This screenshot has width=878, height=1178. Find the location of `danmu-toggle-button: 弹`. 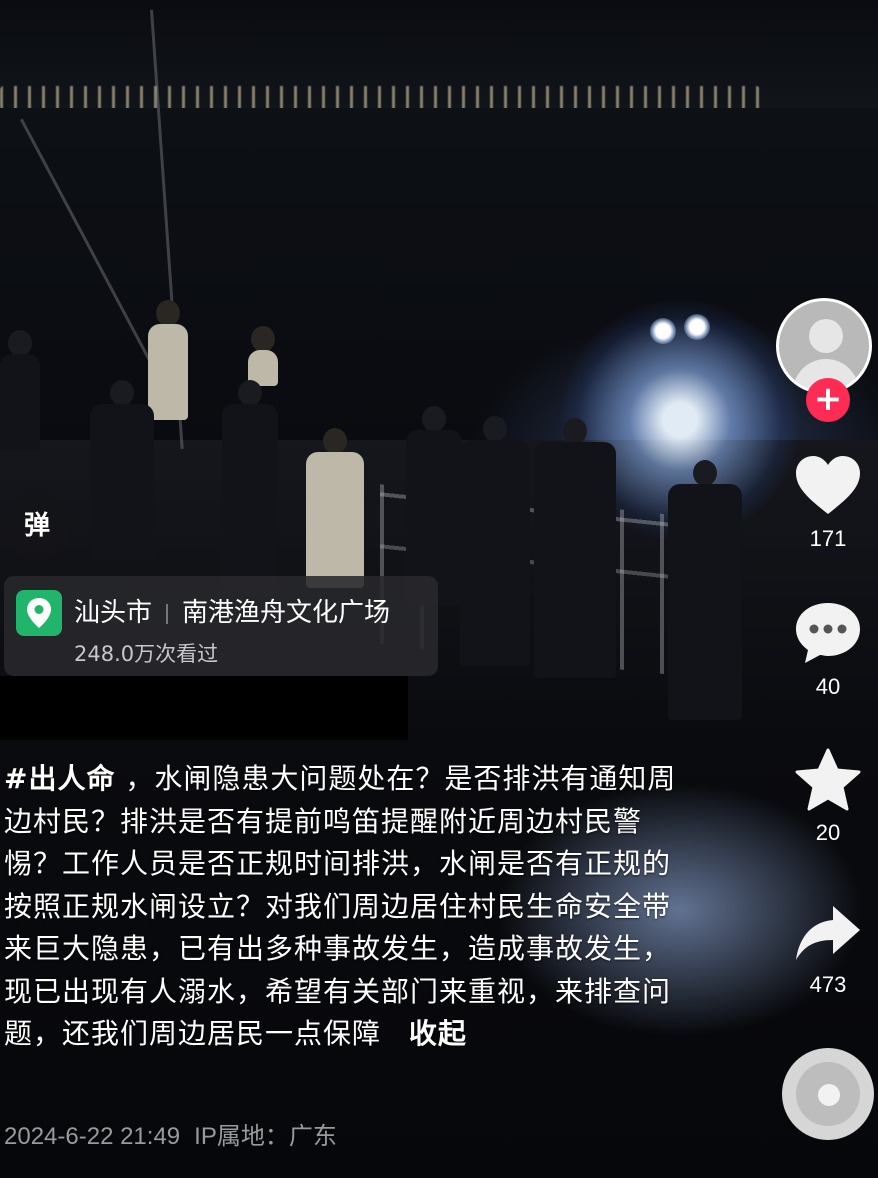

danmu-toggle-button: 弹 is located at coordinates (37, 527).